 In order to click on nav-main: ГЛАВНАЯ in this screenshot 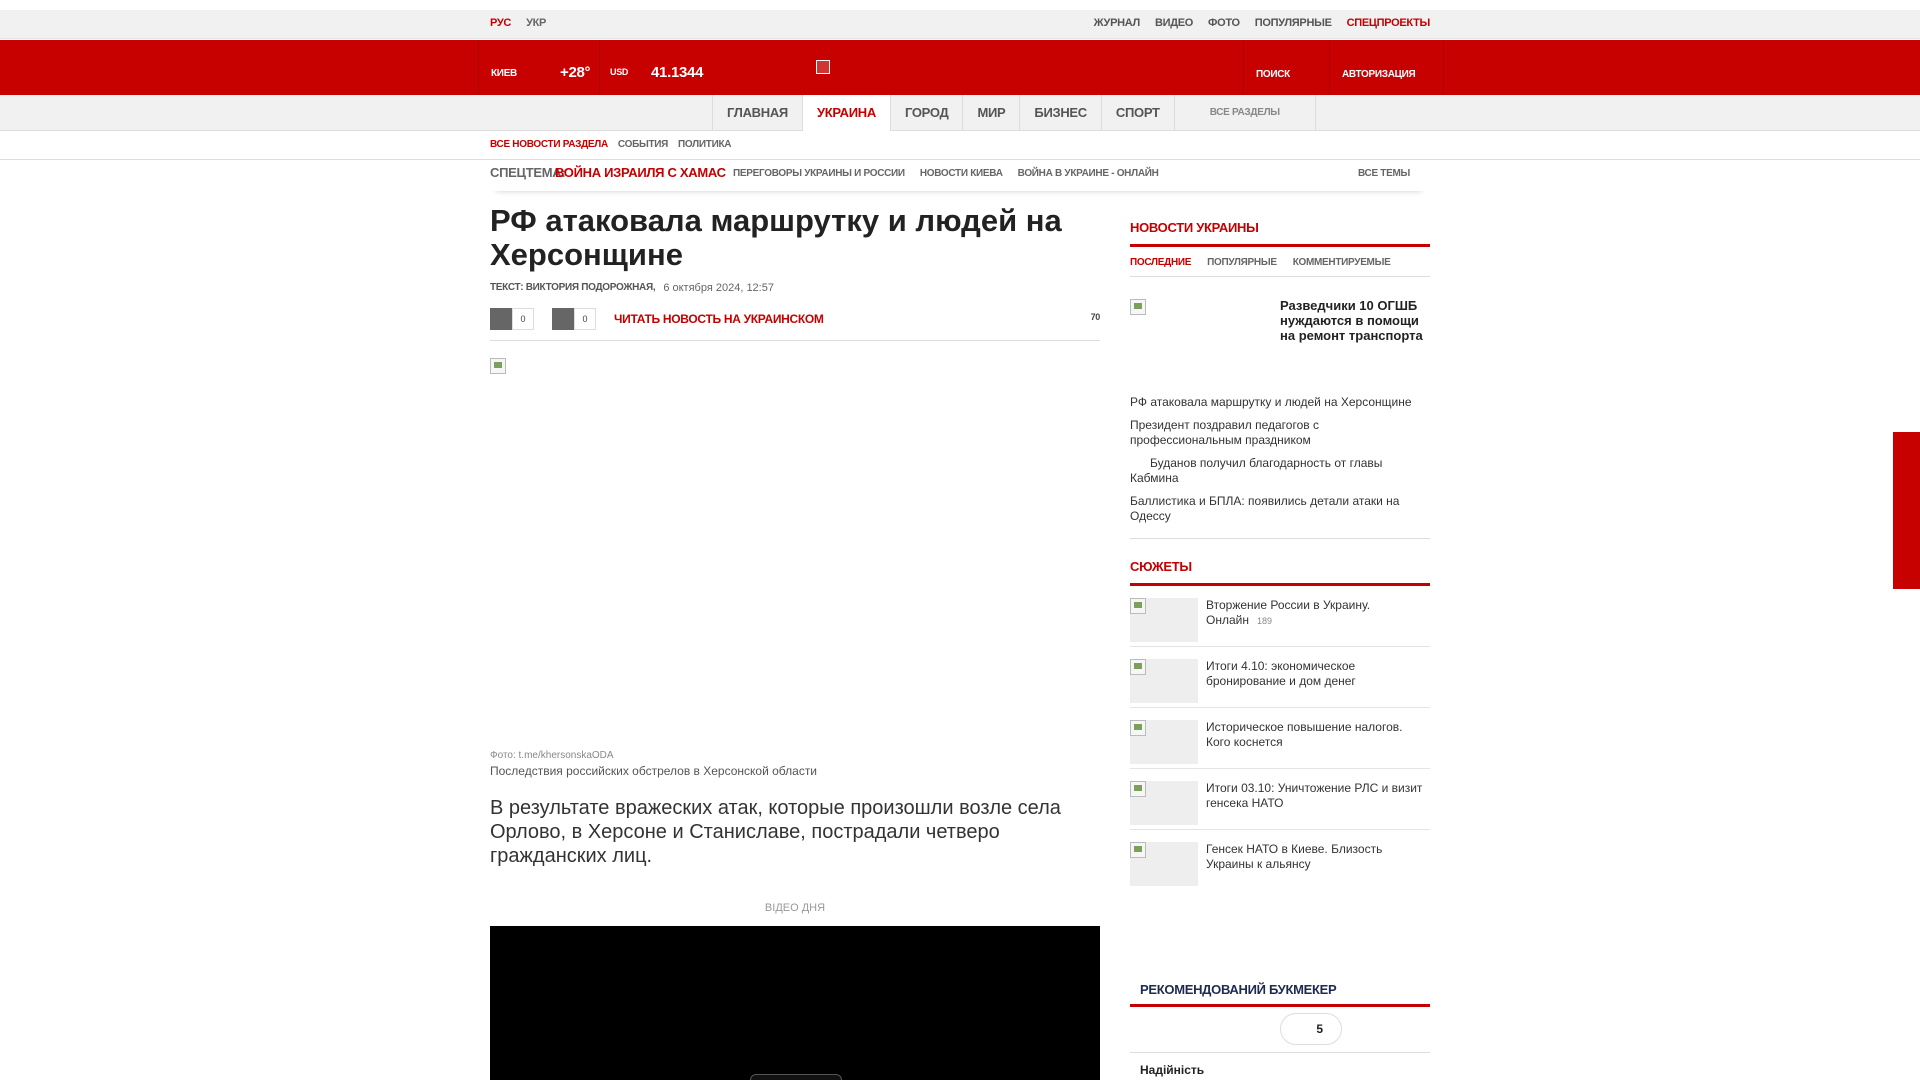, I will do `click(757, 113)`.